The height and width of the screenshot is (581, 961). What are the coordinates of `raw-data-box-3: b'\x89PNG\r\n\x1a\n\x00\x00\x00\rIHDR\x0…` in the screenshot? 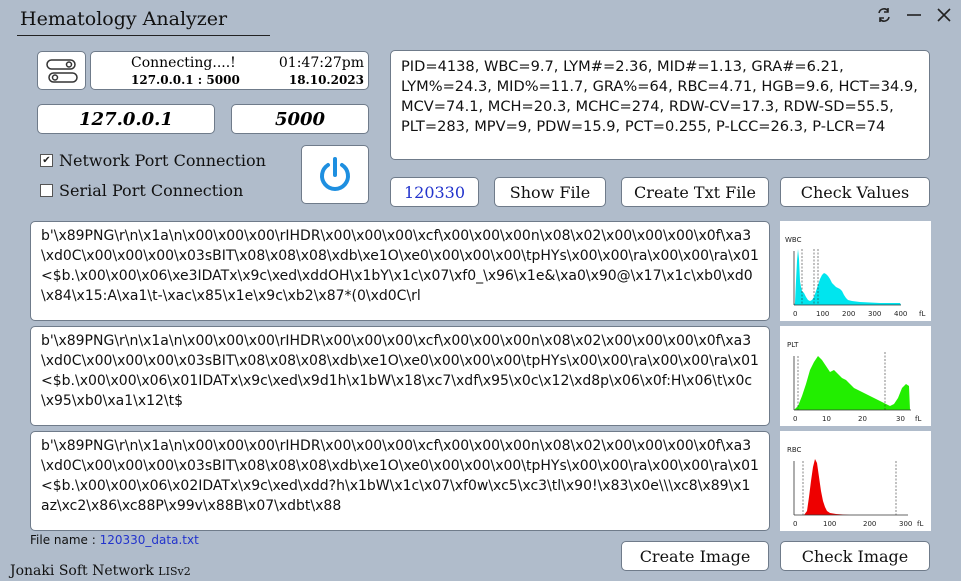 It's located at (400, 481).